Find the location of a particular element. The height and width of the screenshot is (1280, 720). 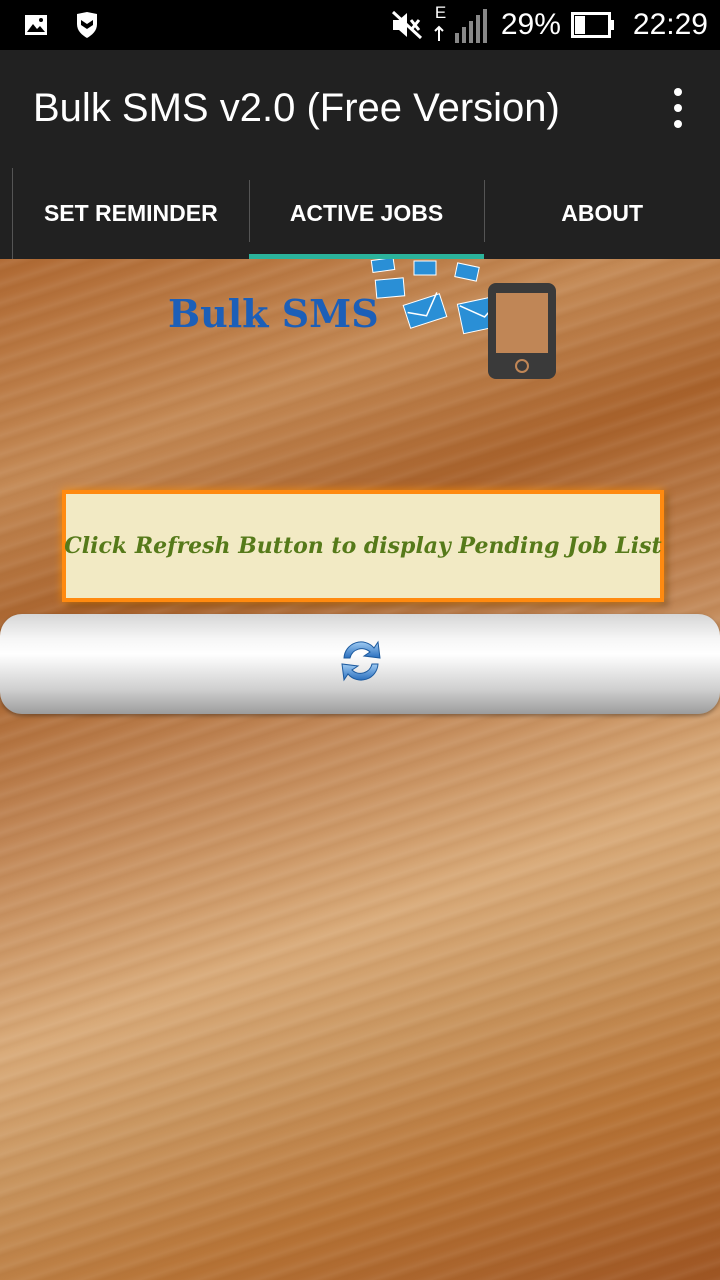

signal-indicator: E is located at coordinates (462, 24).